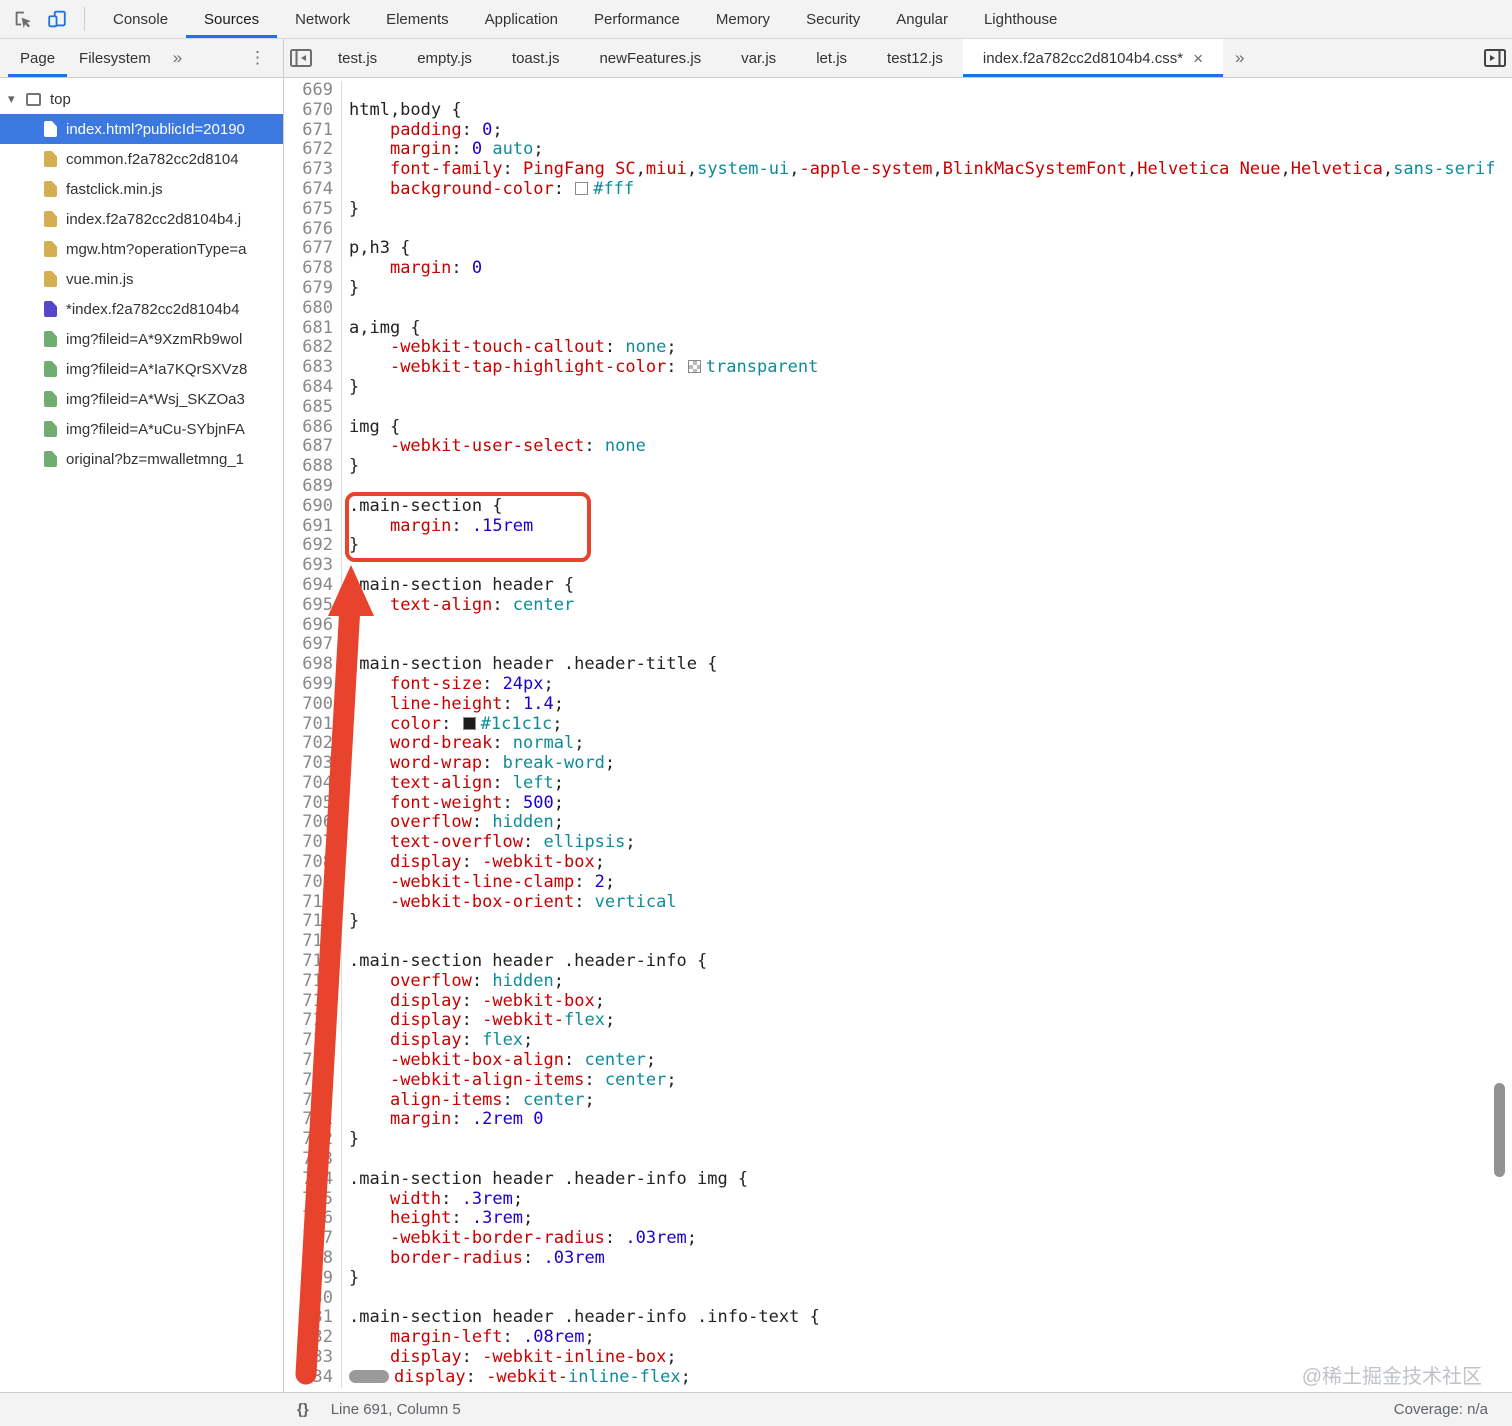 The height and width of the screenshot is (1426, 1512). I want to click on tab-memory: Memory, so click(743, 19).